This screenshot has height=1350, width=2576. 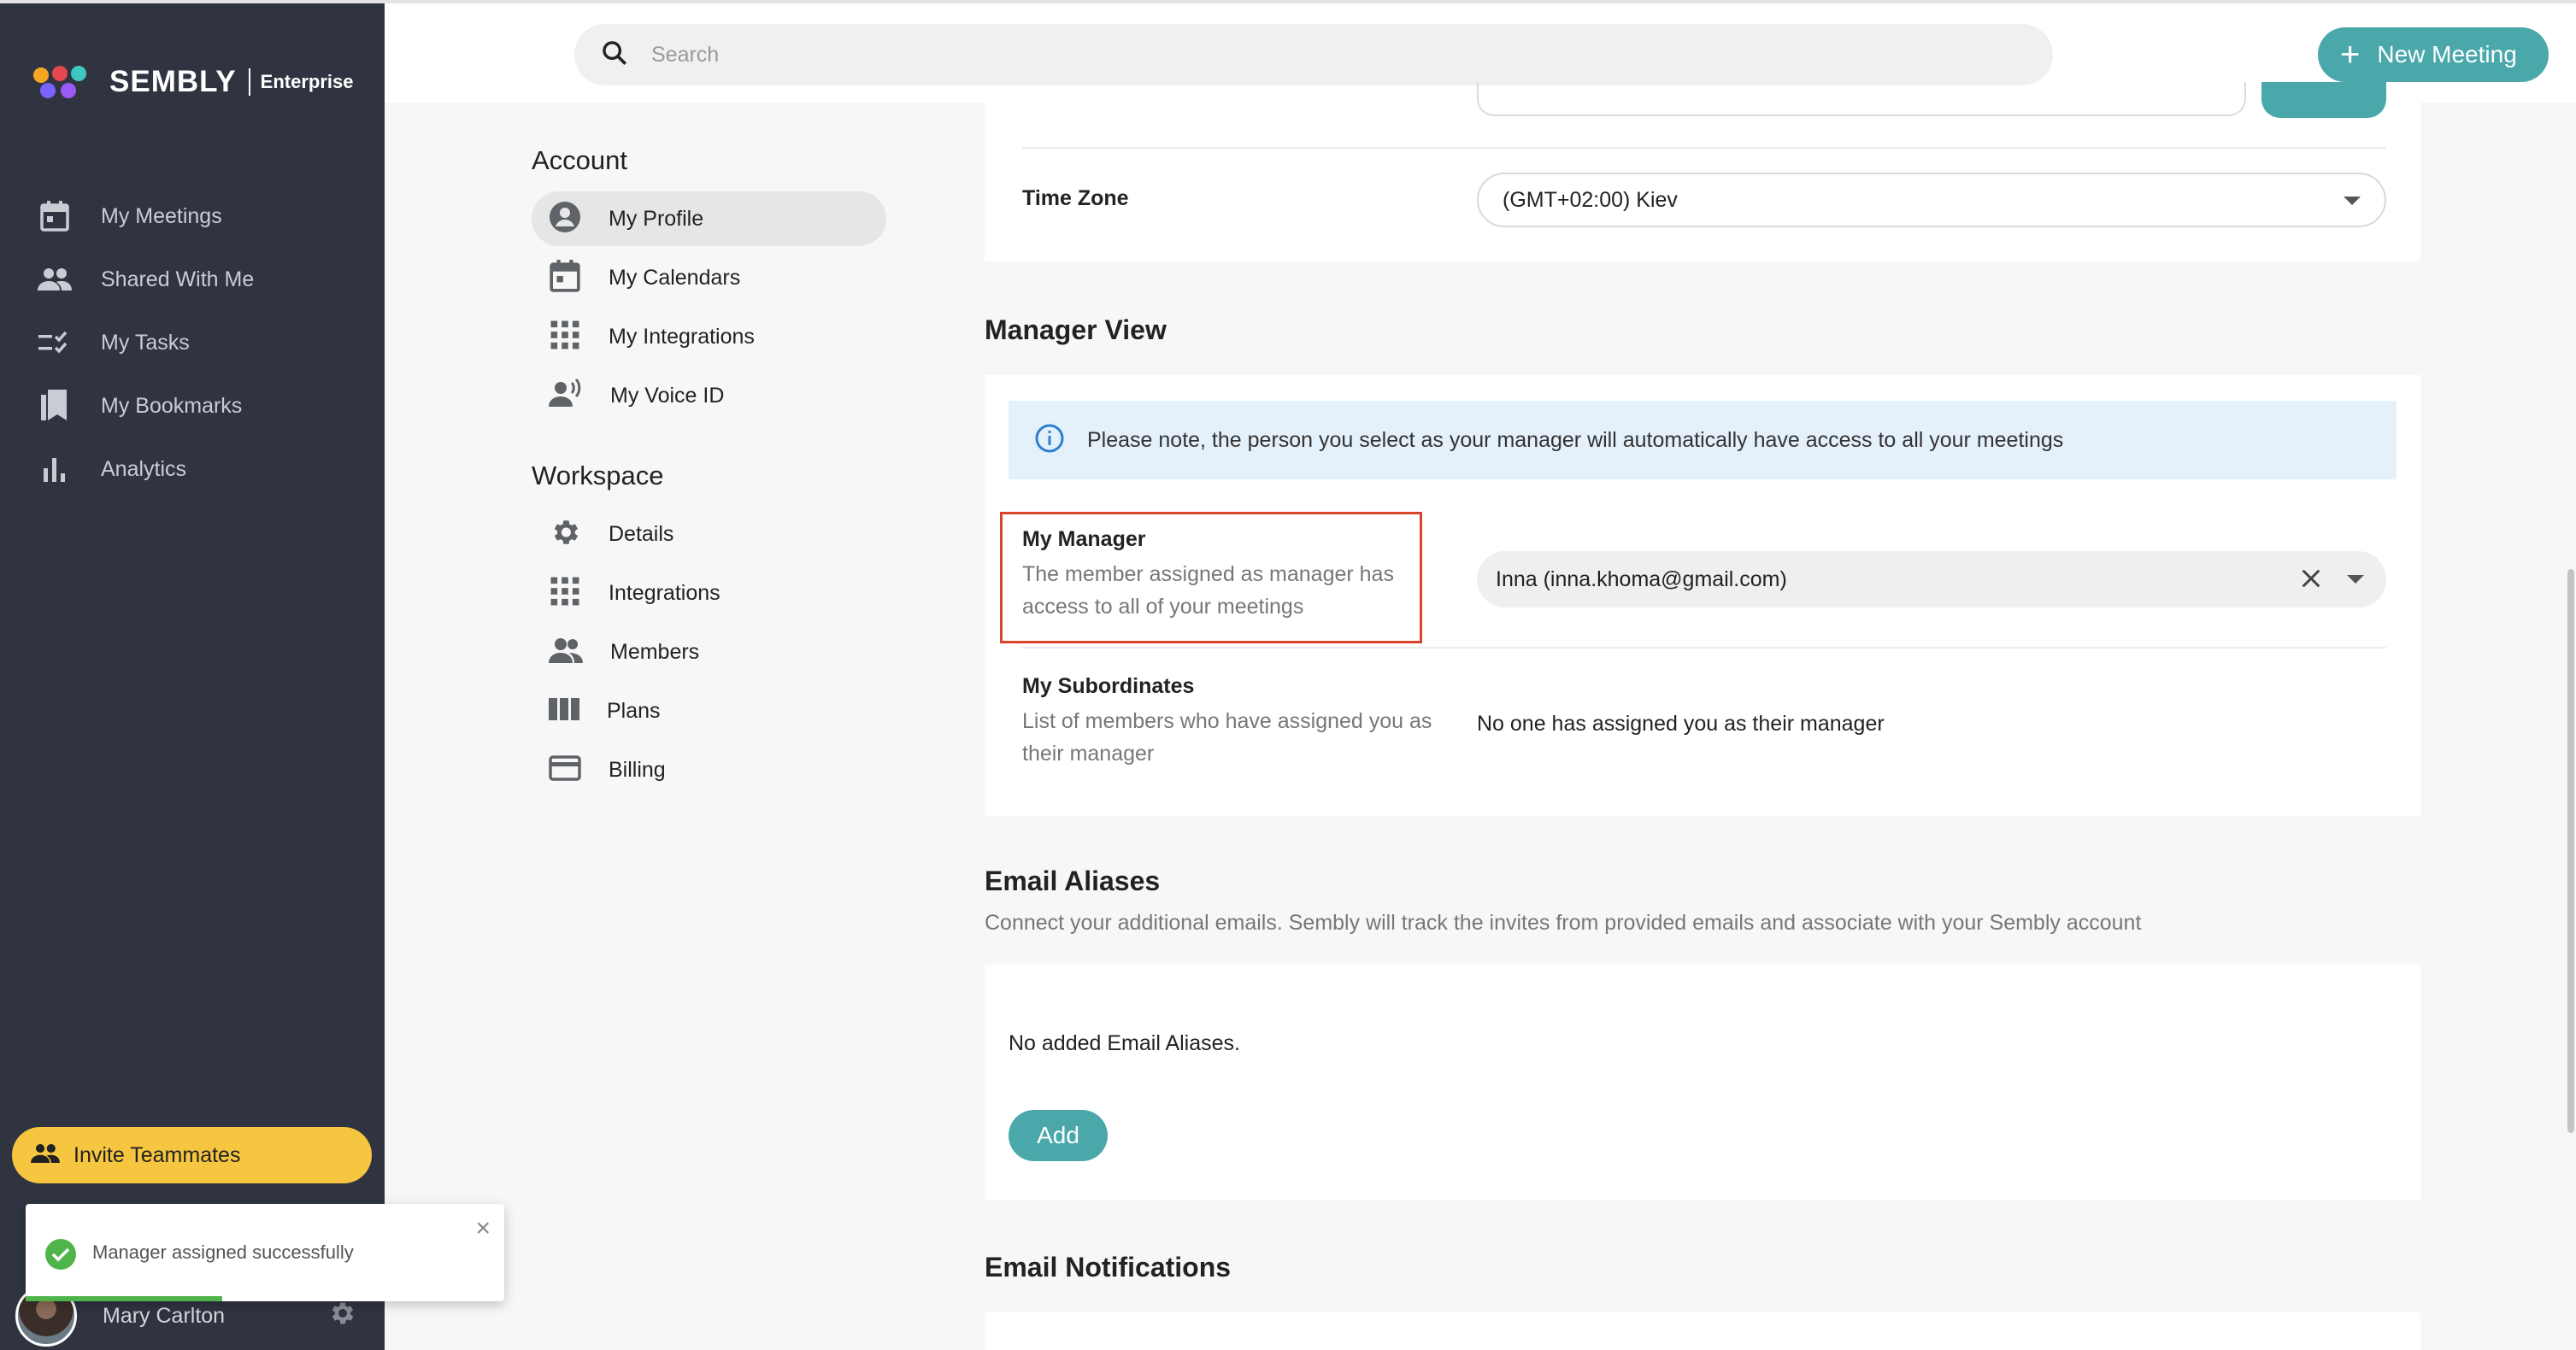 I want to click on user-name: Mary Carlton, so click(x=164, y=1315).